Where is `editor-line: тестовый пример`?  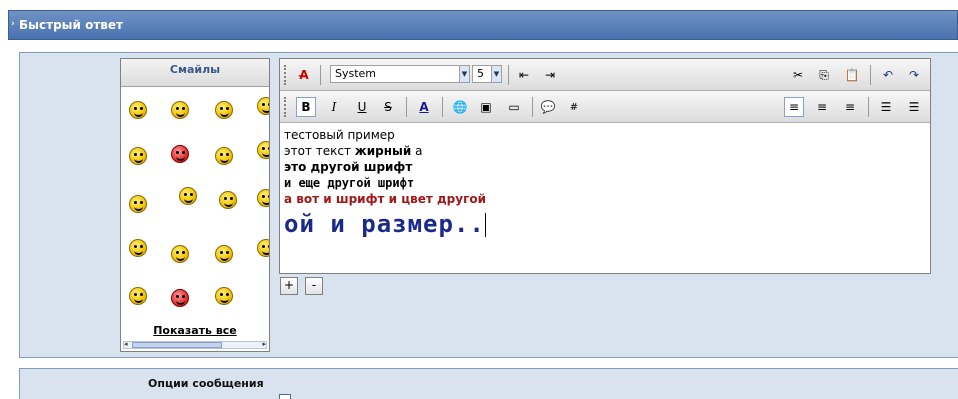 editor-line: тестовый пример is located at coordinates (605, 135).